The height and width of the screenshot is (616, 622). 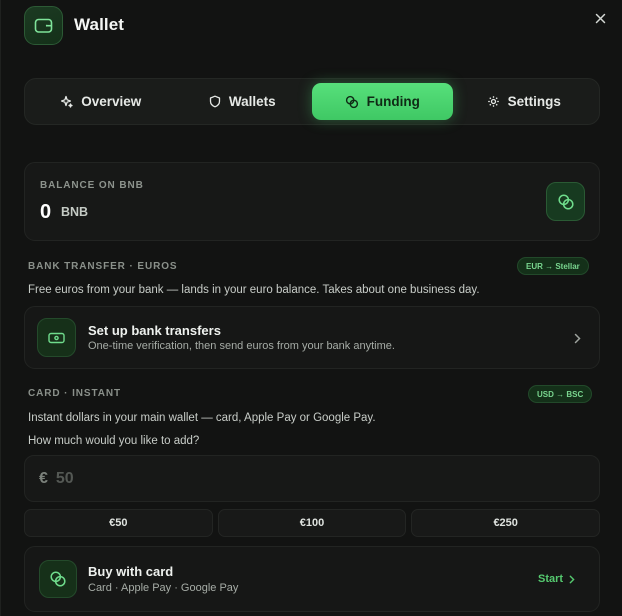 What do you see at coordinates (553, 266) in the screenshot?
I see `bank-route-badge: EUR → Stellar` at bounding box center [553, 266].